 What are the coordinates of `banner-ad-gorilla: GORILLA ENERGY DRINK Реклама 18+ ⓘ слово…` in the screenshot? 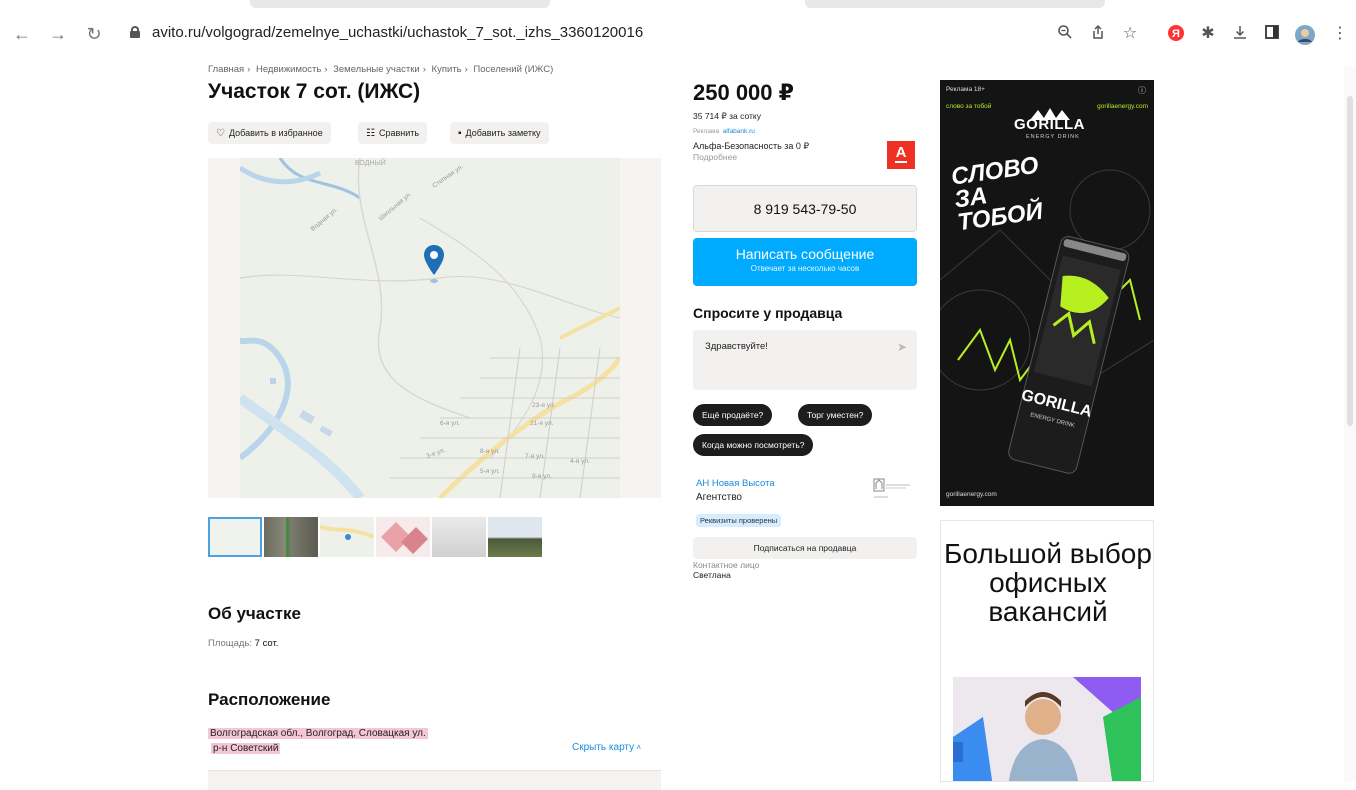 It's located at (1047, 293).